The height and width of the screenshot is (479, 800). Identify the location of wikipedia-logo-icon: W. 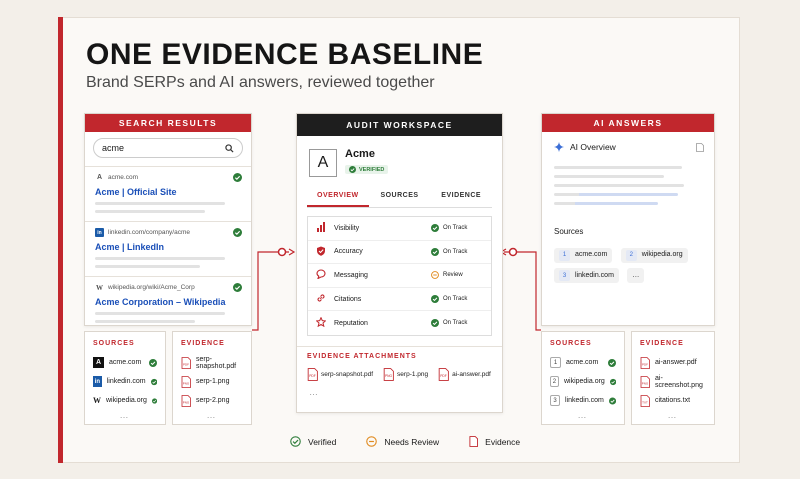
(97, 400).